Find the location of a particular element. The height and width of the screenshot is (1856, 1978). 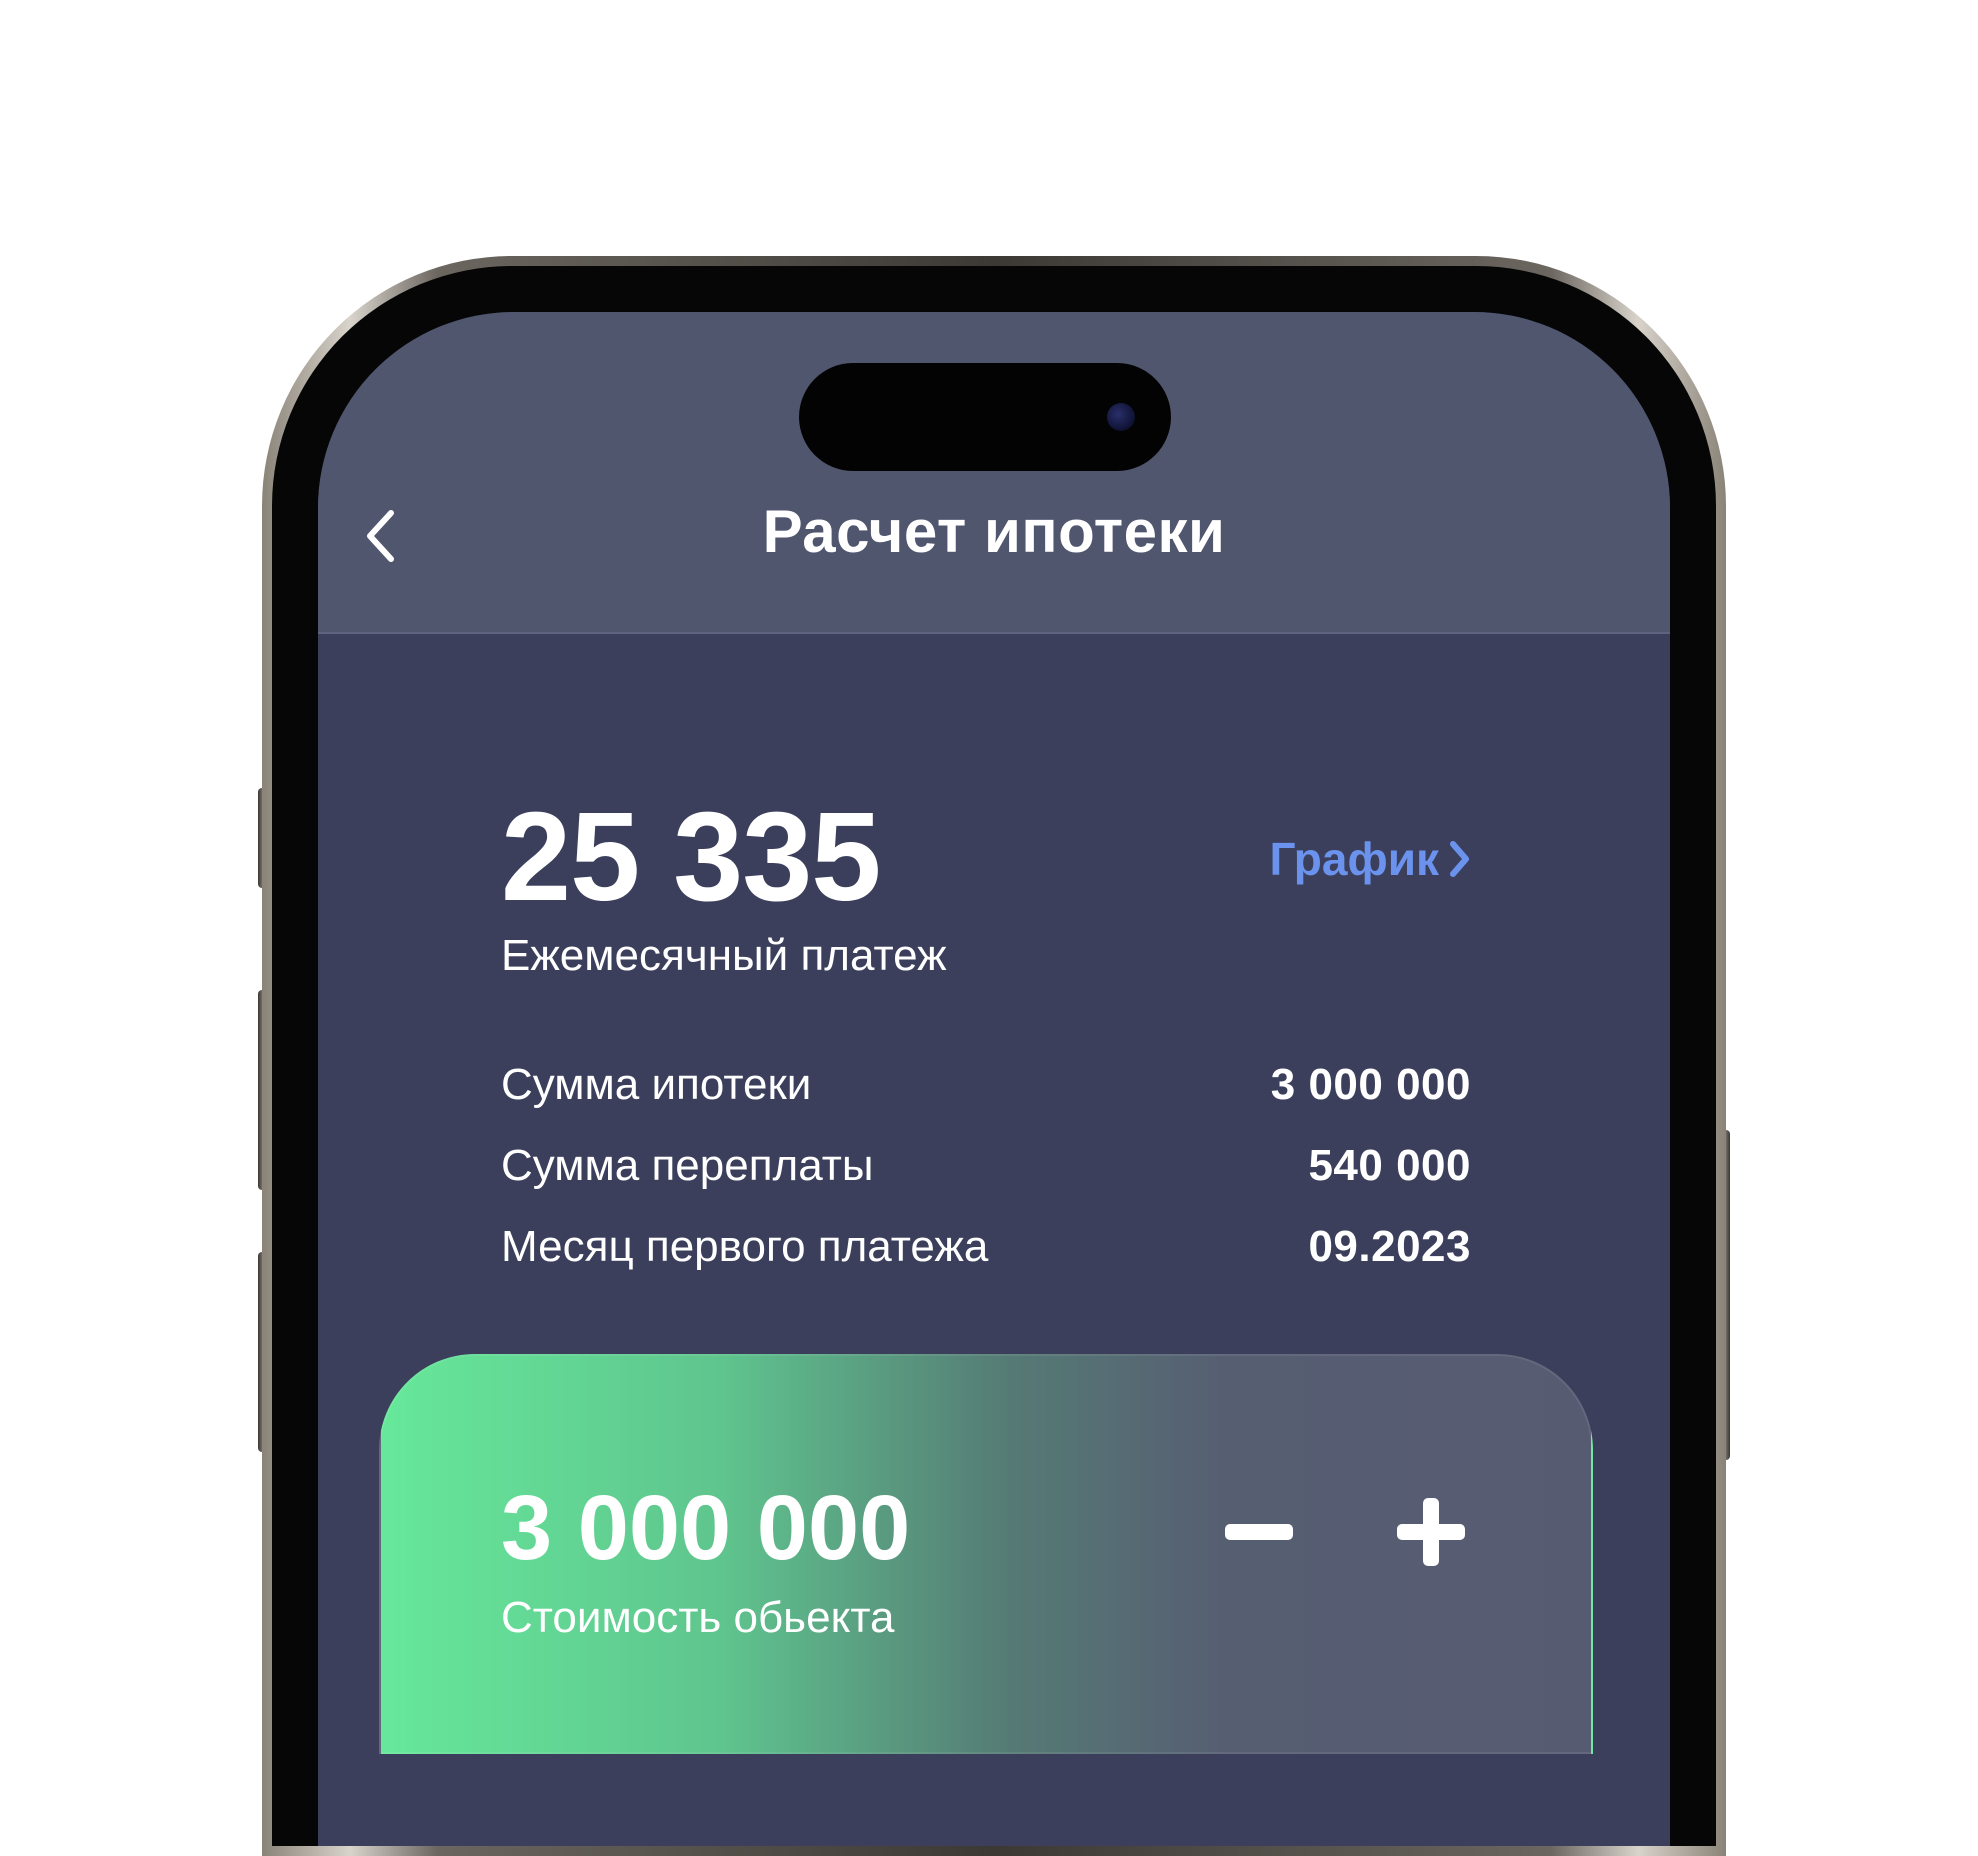

minus-icon is located at coordinates (1259, 1532).